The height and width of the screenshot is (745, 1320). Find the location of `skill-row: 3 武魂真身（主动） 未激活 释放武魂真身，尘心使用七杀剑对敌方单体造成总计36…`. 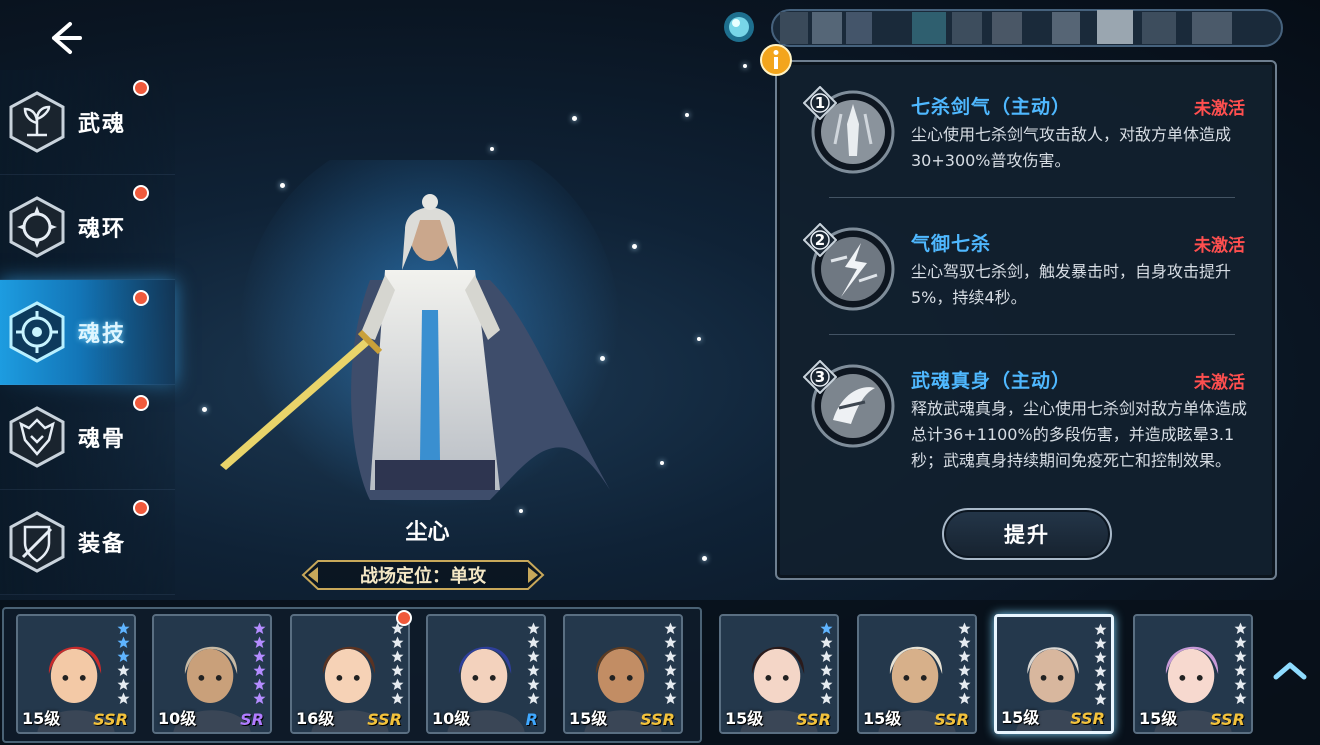

skill-row: 3 武魂真身（主动） 未激活 释放武魂真身，尘心使用七杀剑对敌方单体造成总计36… is located at coordinates (1027, 413).